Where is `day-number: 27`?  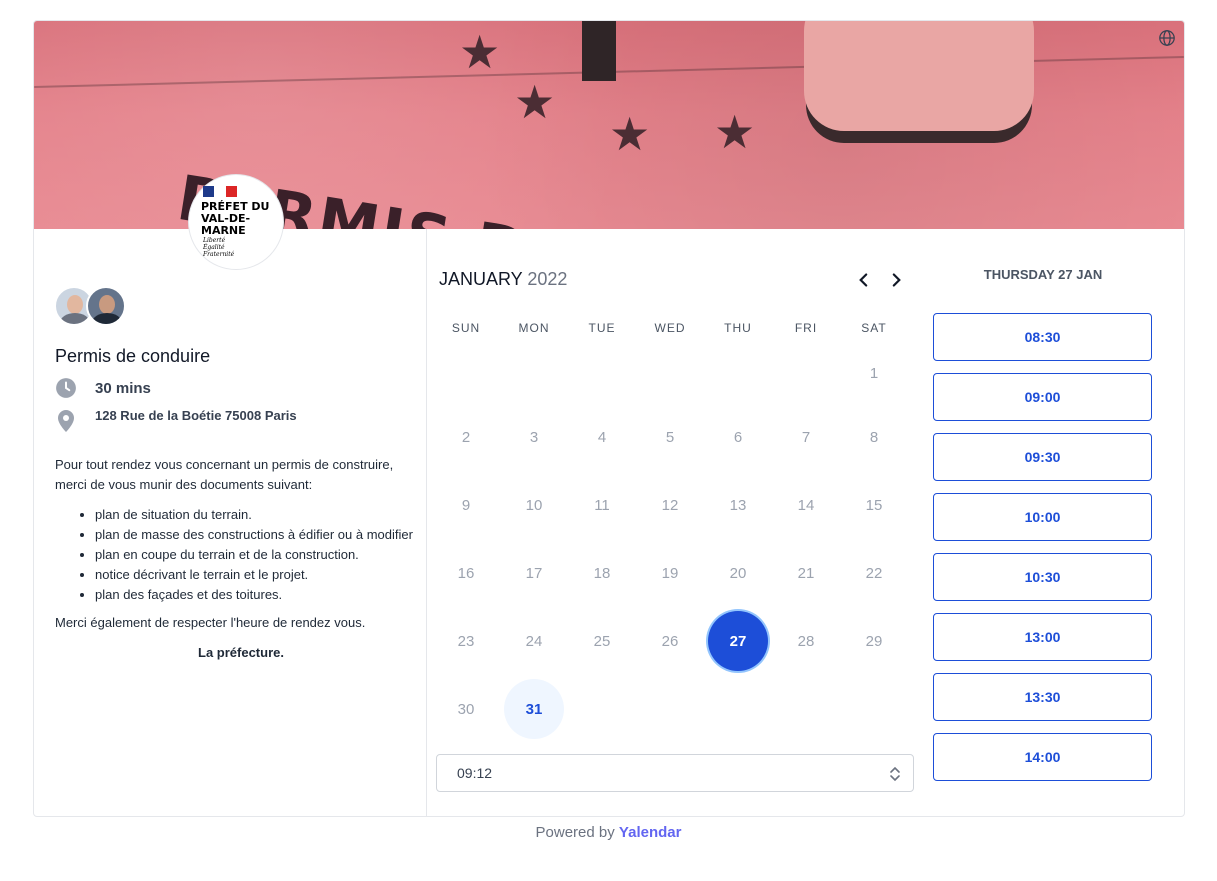
day-number: 27 is located at coordinates (738, 641).